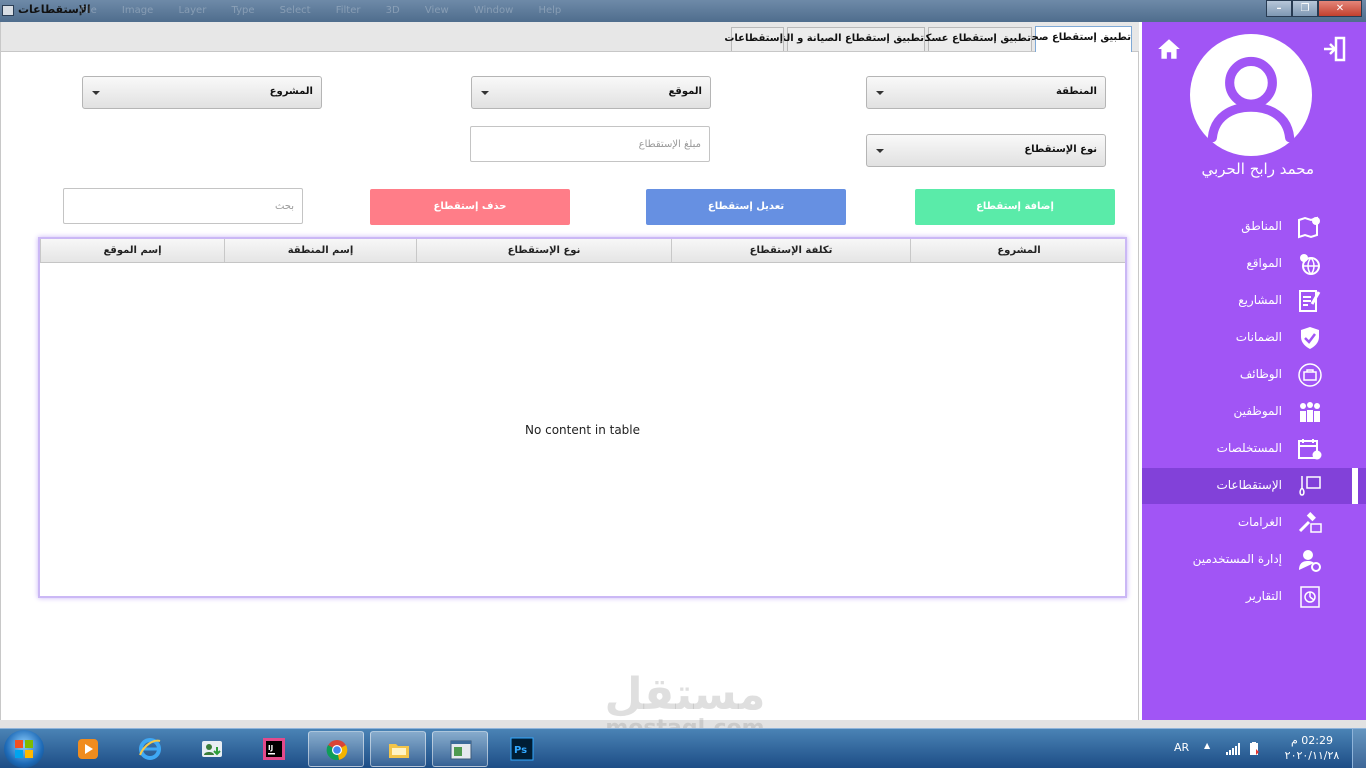 The height and width of the screenshot is (768, 1366). What do you see at coordinates (1169, 49) in the screenshot?
I see `home-icon` at bounding box center [1169, 49].